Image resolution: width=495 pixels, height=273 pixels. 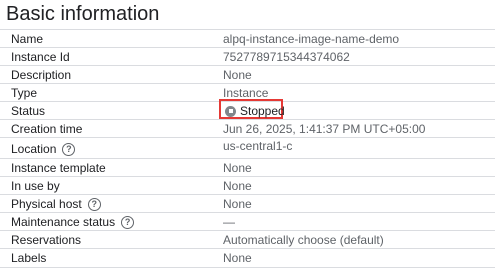 I want to click on divider, so click(x=247, y=267).